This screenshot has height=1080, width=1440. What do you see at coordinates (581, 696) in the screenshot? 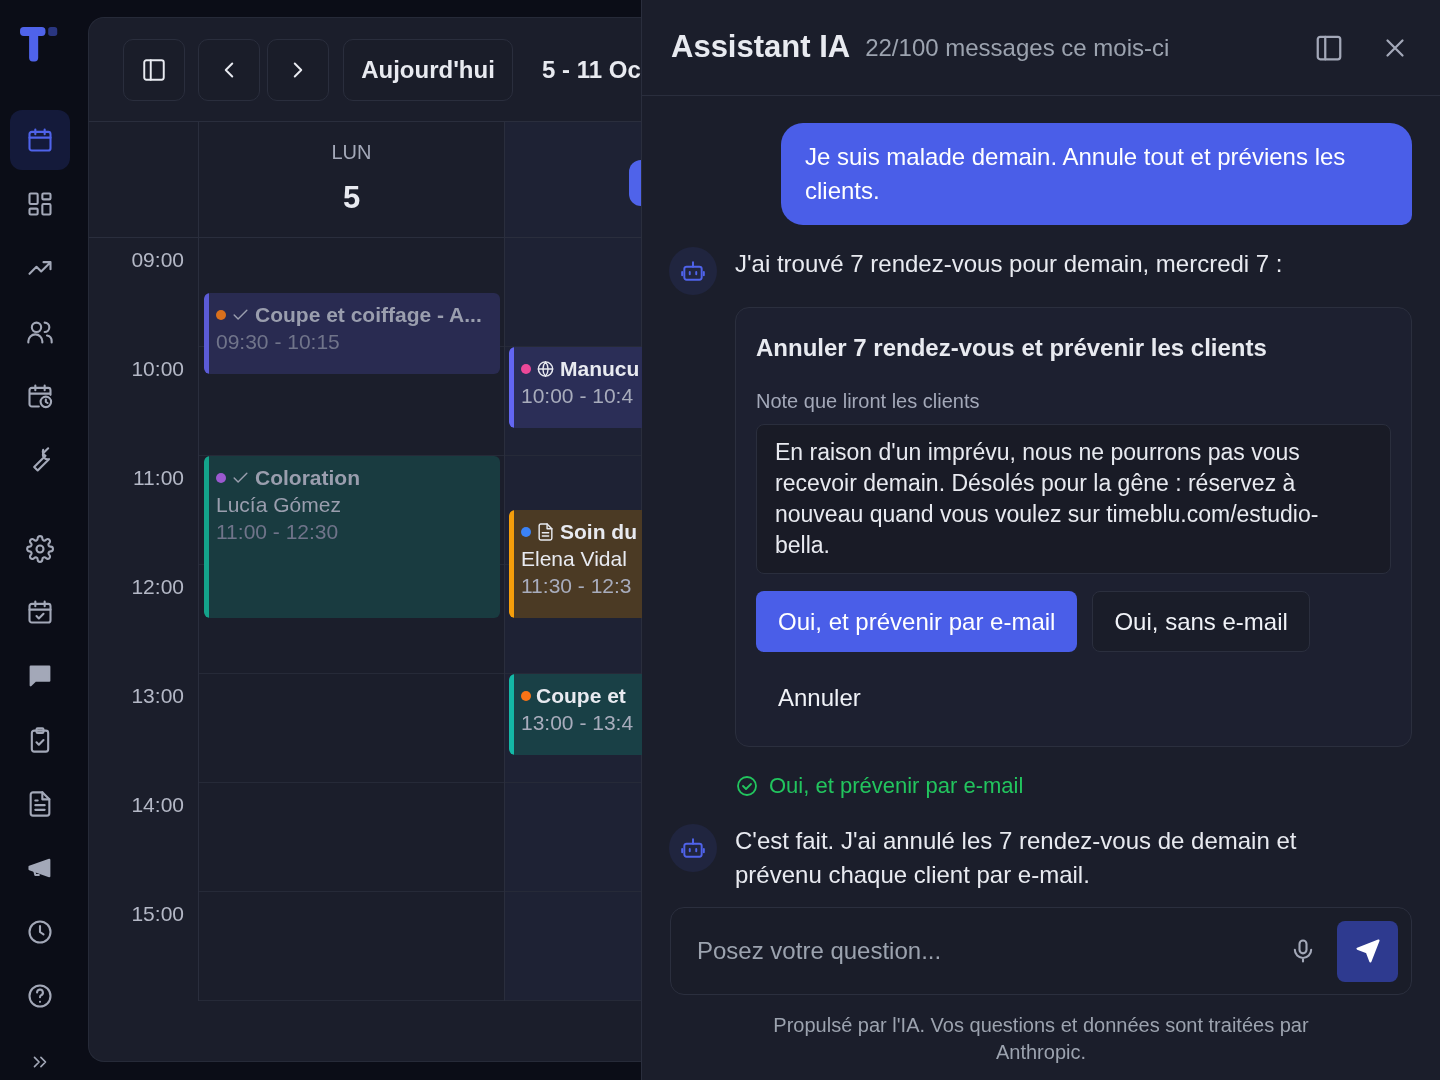
I see `appointment-title: Coupe et` at bounding box center [581, 696].